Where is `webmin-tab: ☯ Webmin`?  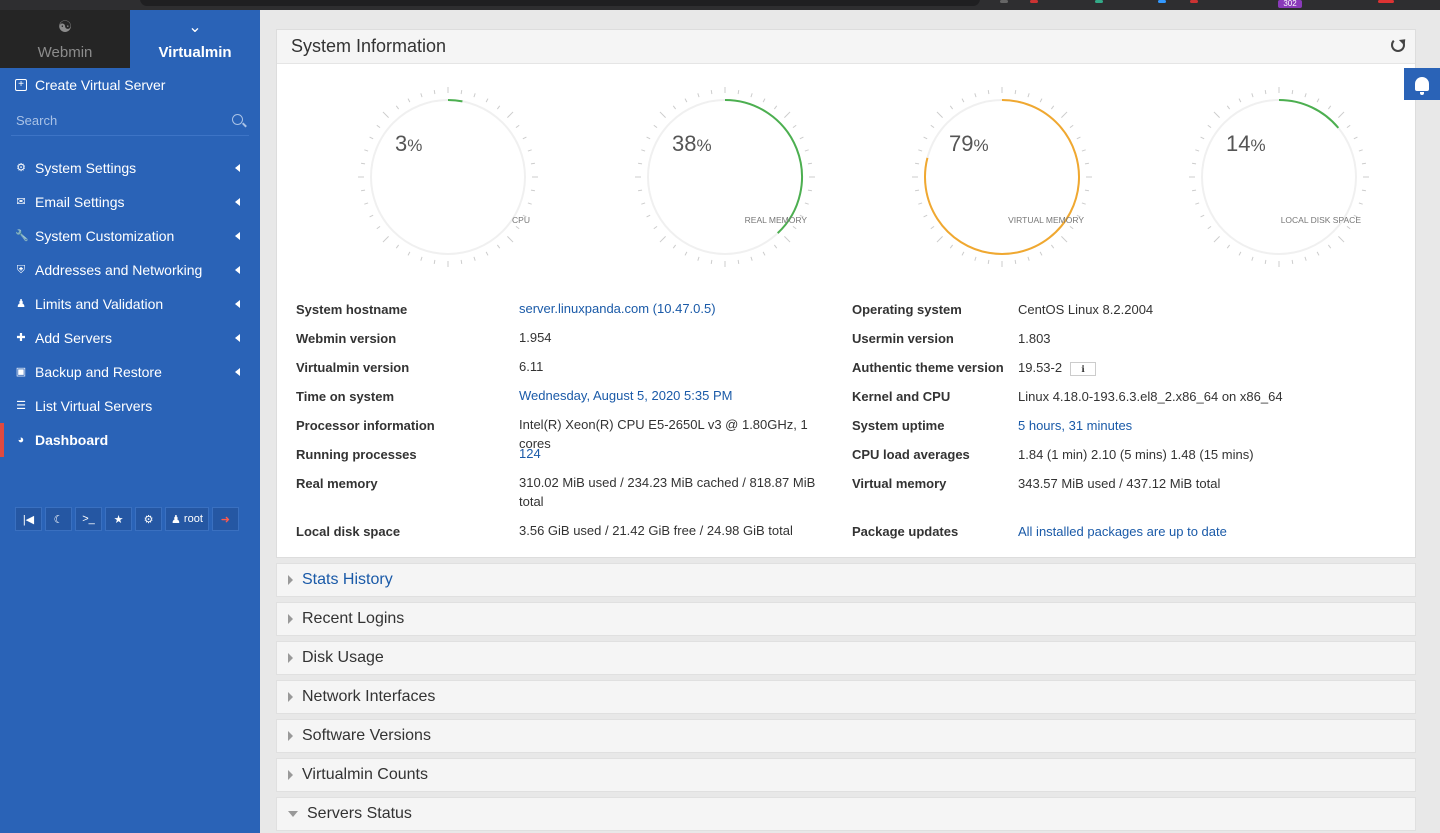 webmin-tab: ☯ Webmin is located at coordinates (65, 39).